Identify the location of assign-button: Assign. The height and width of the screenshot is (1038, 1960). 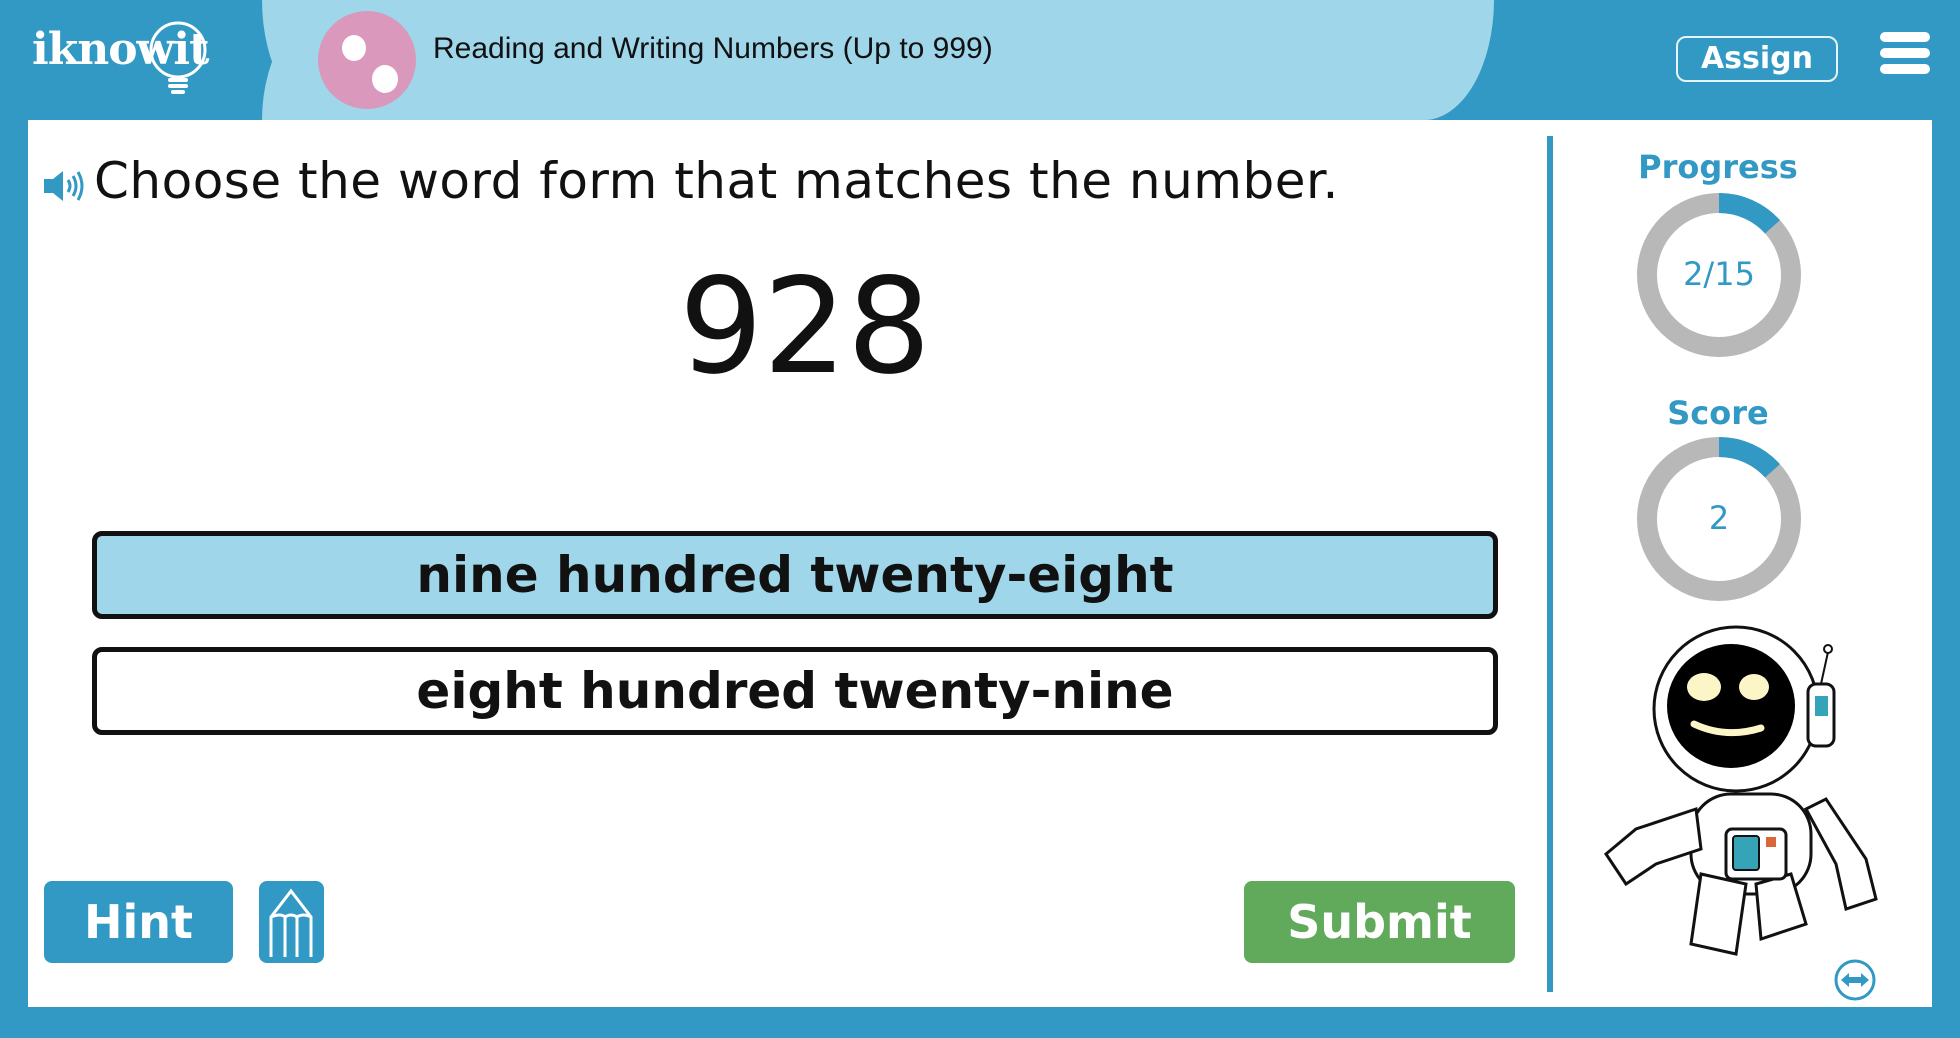
(1757, 59).